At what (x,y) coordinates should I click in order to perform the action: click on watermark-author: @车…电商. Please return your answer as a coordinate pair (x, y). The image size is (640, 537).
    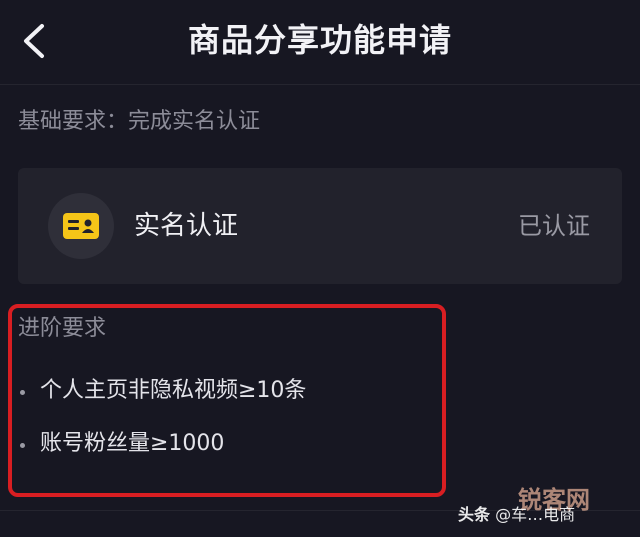
    Looking at the image, I should click on (535, 514).